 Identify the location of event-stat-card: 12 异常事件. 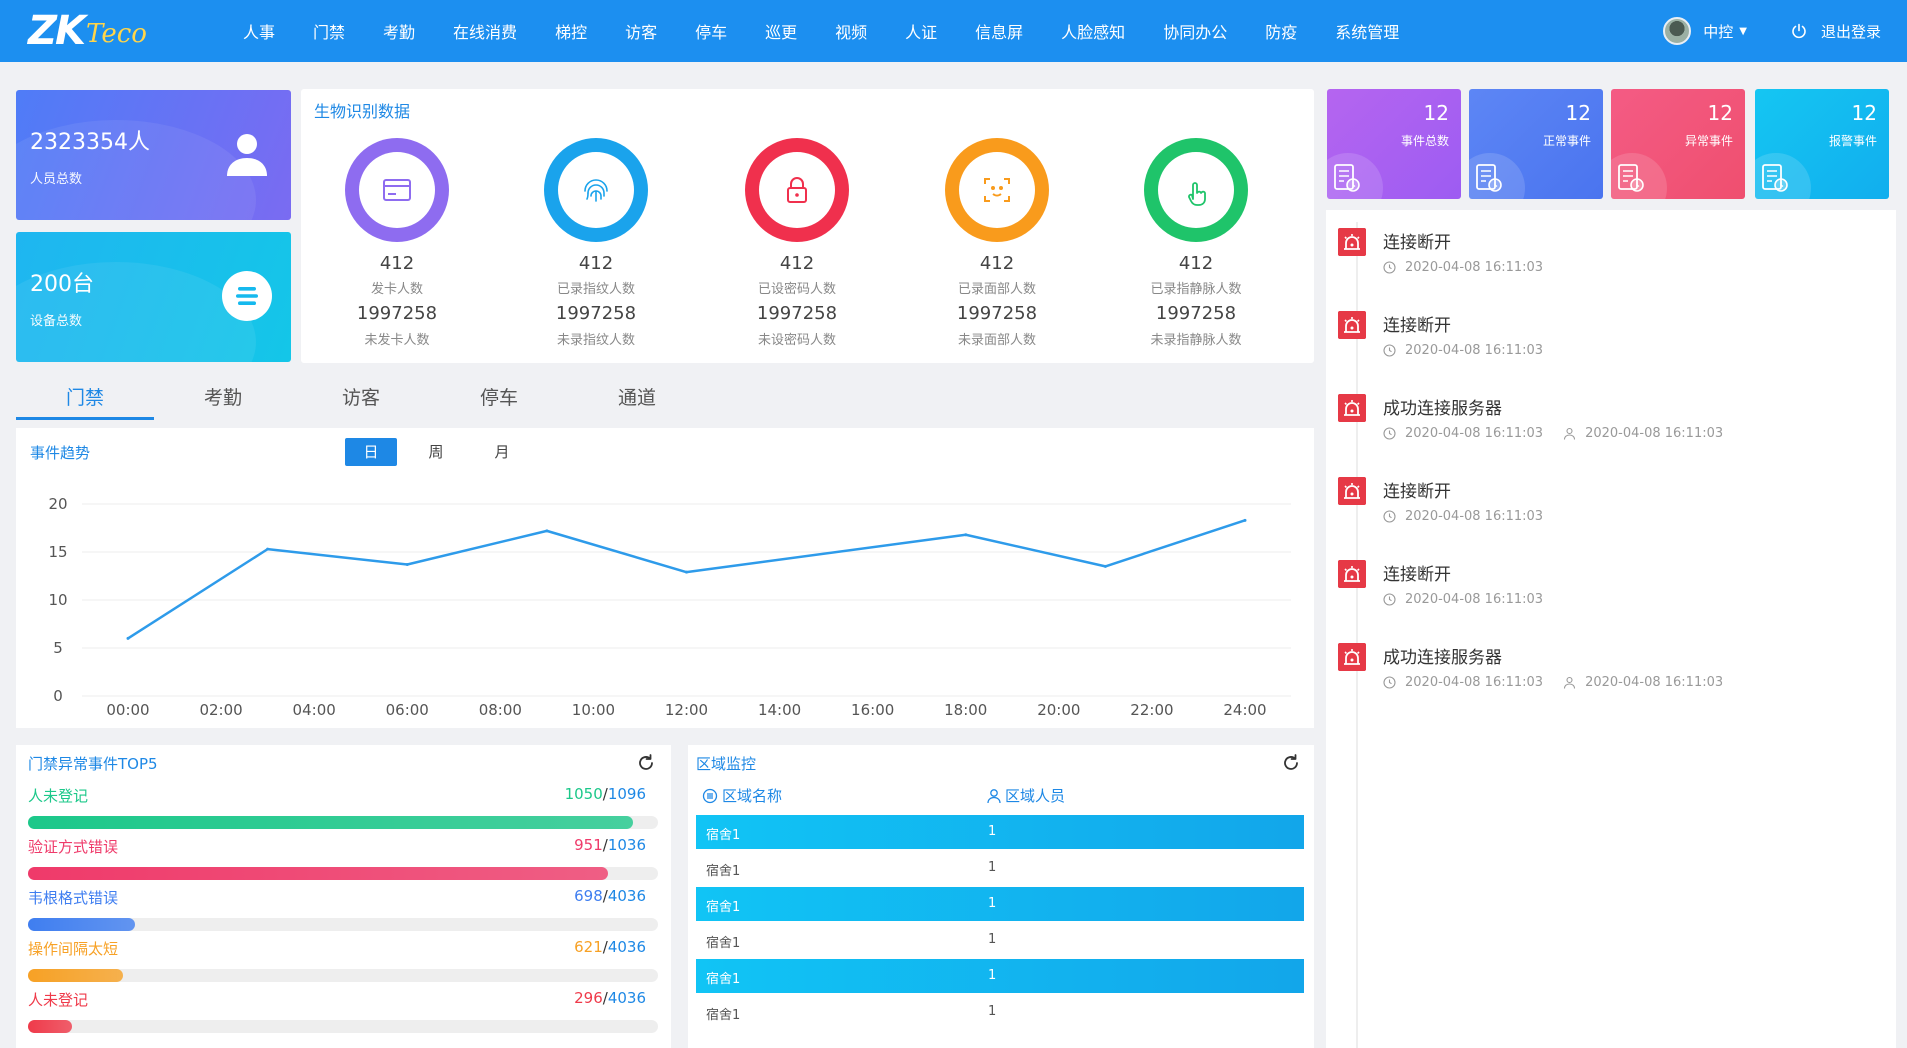
(1678, 144).